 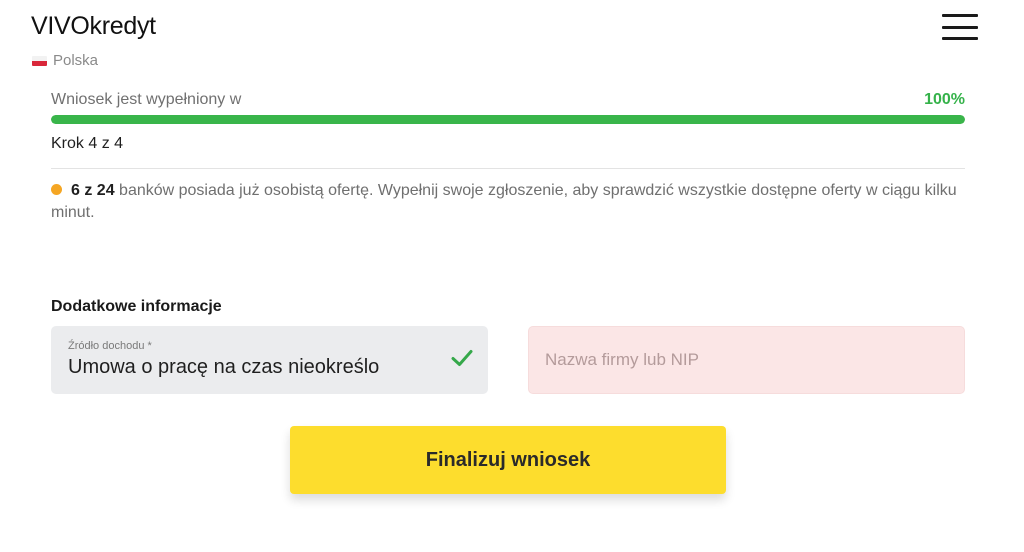 What do you see at coordinates (39, 60) in the screenshot?
I see `poland-flag-icon` at bounding box center [39, 60].